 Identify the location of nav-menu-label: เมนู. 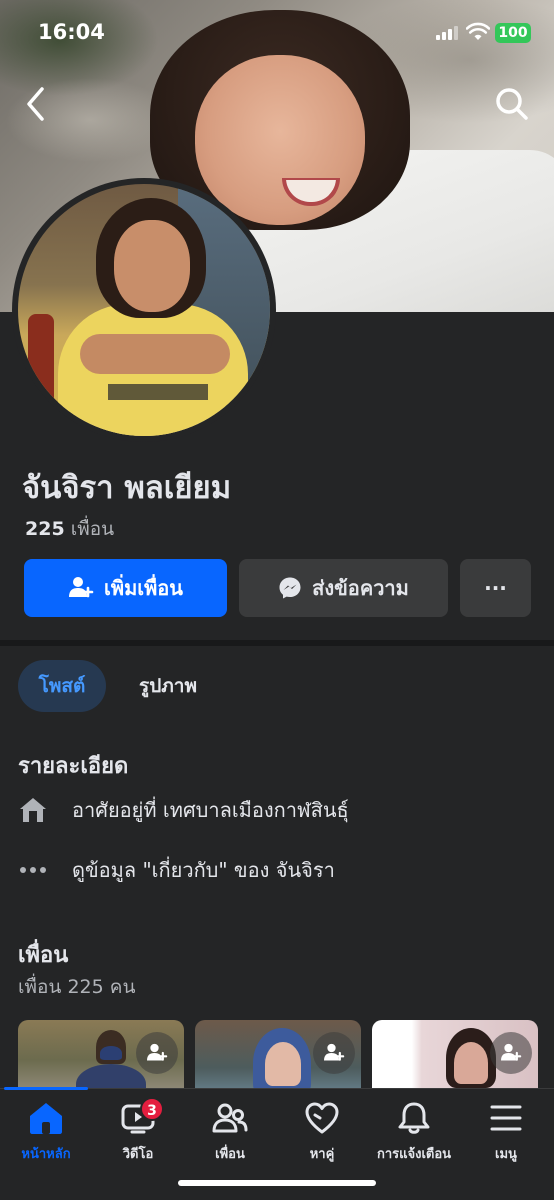
(506, 1154).